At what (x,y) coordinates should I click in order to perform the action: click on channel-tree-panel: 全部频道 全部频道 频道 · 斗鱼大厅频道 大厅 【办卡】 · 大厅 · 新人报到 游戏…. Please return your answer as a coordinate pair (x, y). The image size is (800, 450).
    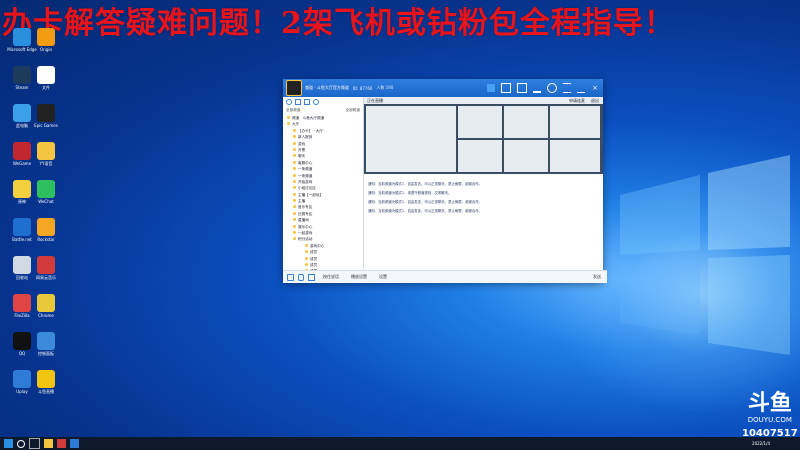
    Looking at the image, I should click on (323, 188).